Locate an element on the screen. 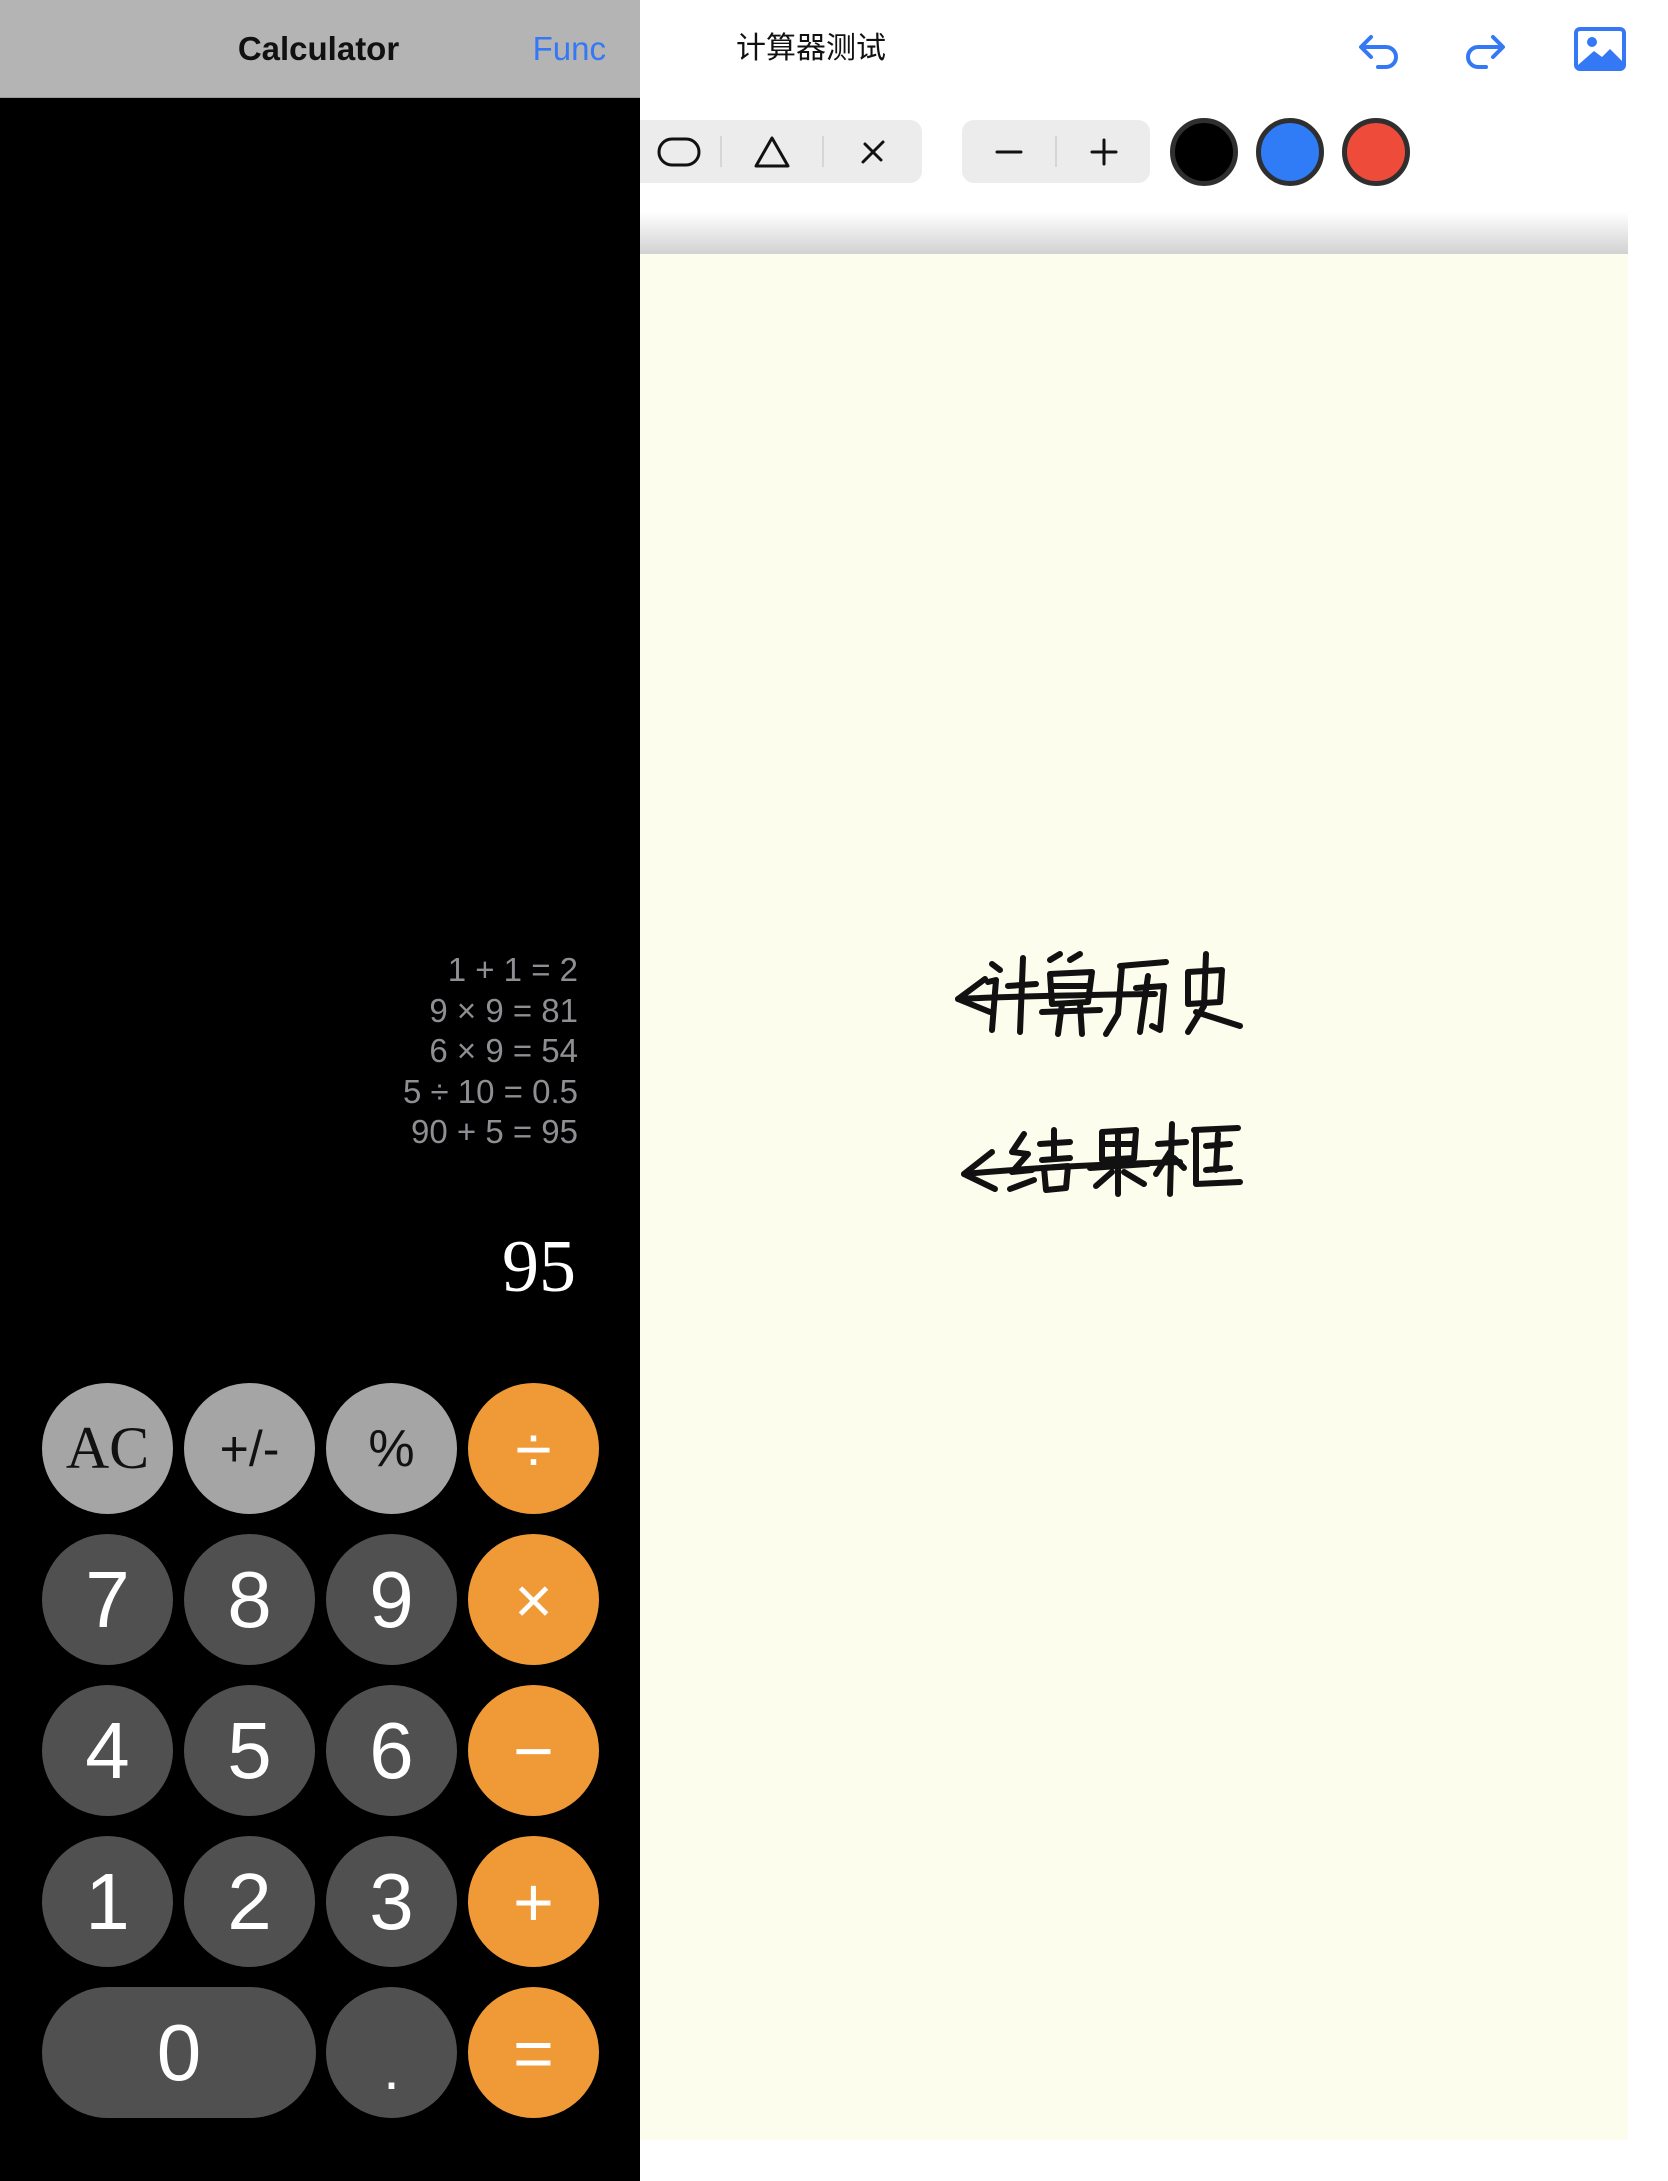 This screenshot has width=1668, height=2181. digit-label: 6 is located at coordinates (391, 1750).